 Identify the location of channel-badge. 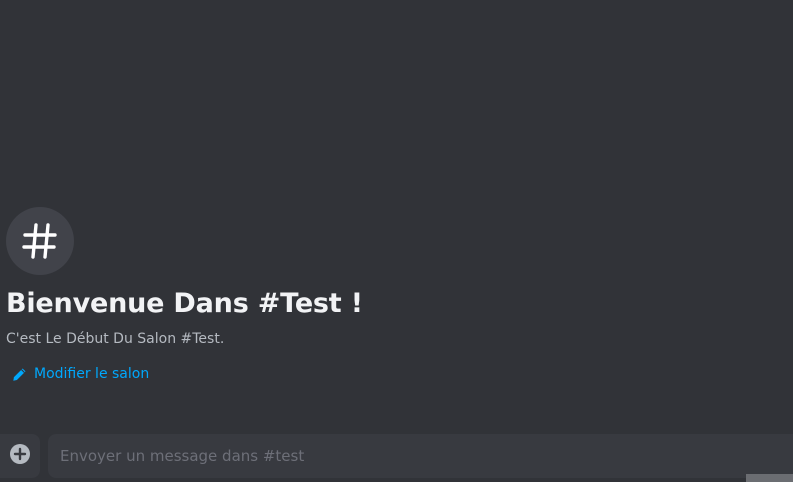
(40, 241).